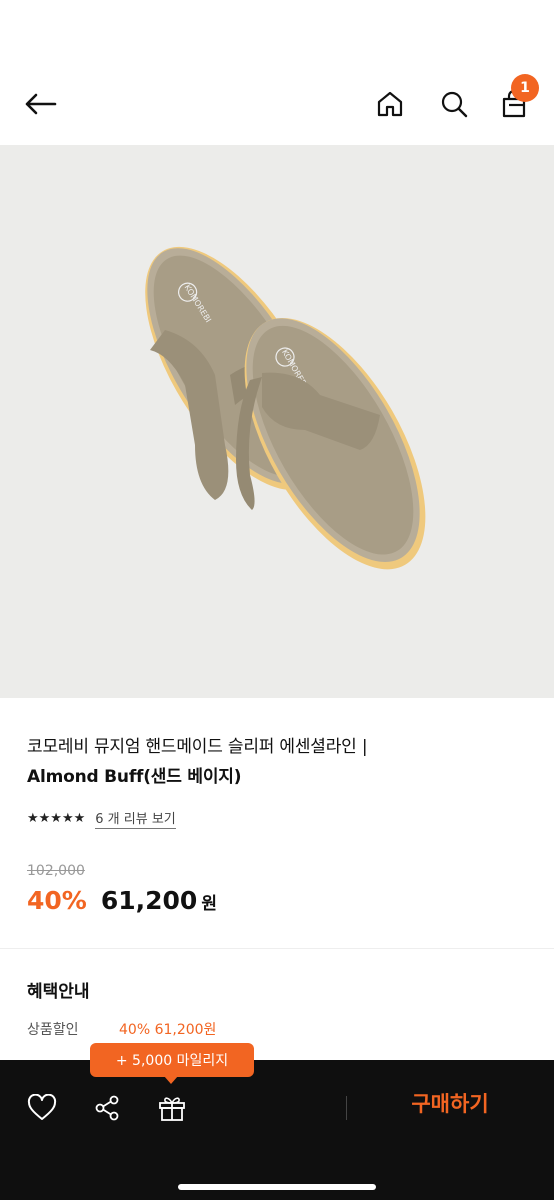 Image resolution: width=554 pixels, height=1200 pixels. Describe the element at coordinates (277, 948) in the screenshot. I see `section-divider` at that location.